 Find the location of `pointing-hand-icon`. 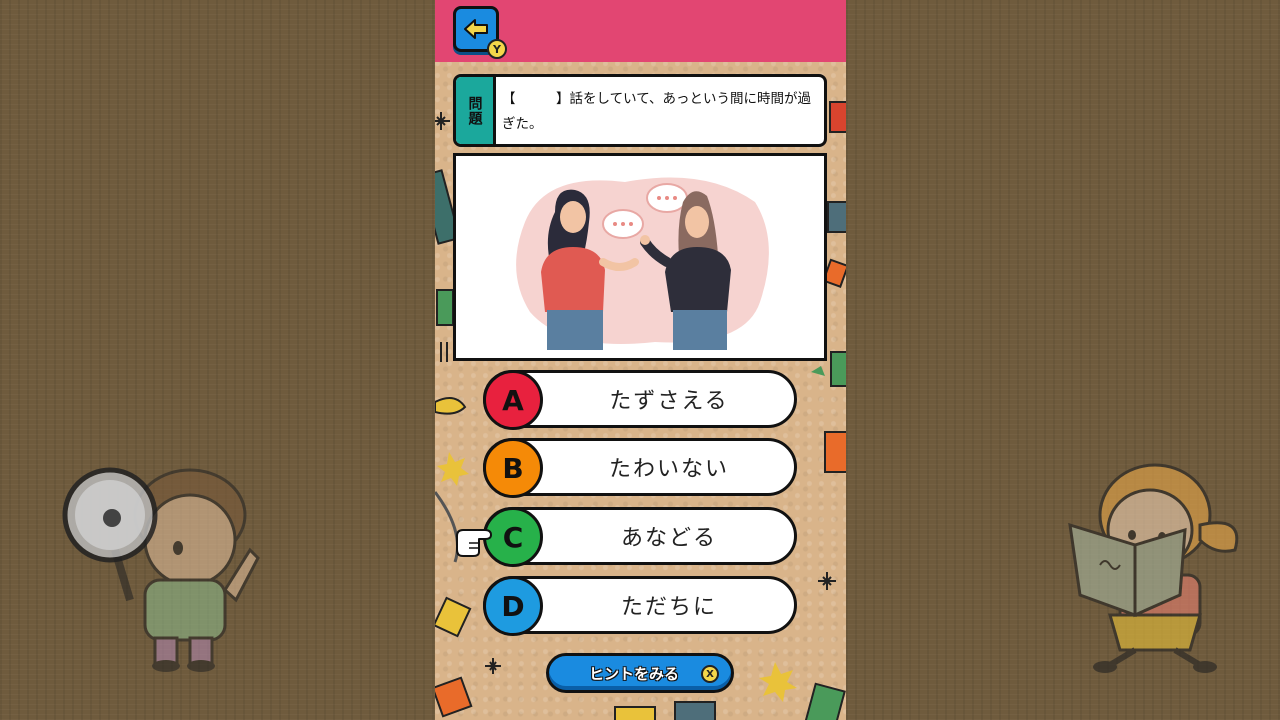

pointing-hand-icon is located at coordinates (474, 543).